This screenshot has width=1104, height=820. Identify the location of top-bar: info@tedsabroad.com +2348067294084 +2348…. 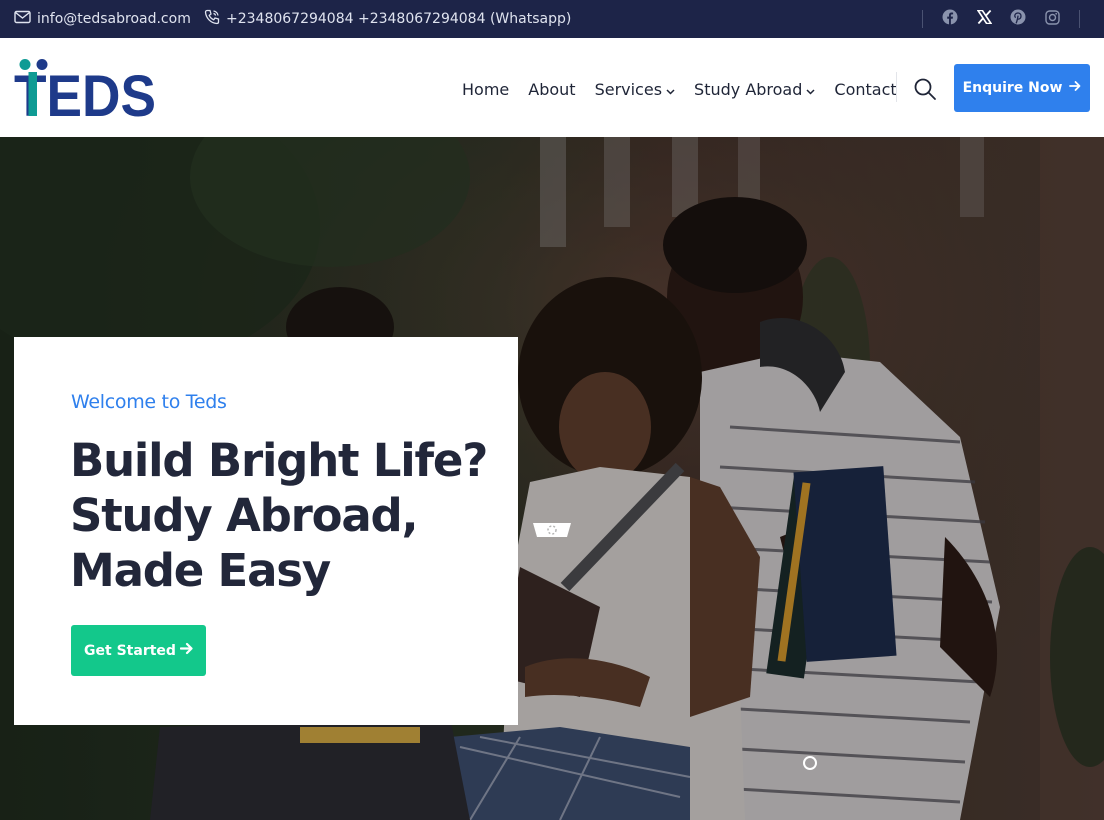
(552, 19).